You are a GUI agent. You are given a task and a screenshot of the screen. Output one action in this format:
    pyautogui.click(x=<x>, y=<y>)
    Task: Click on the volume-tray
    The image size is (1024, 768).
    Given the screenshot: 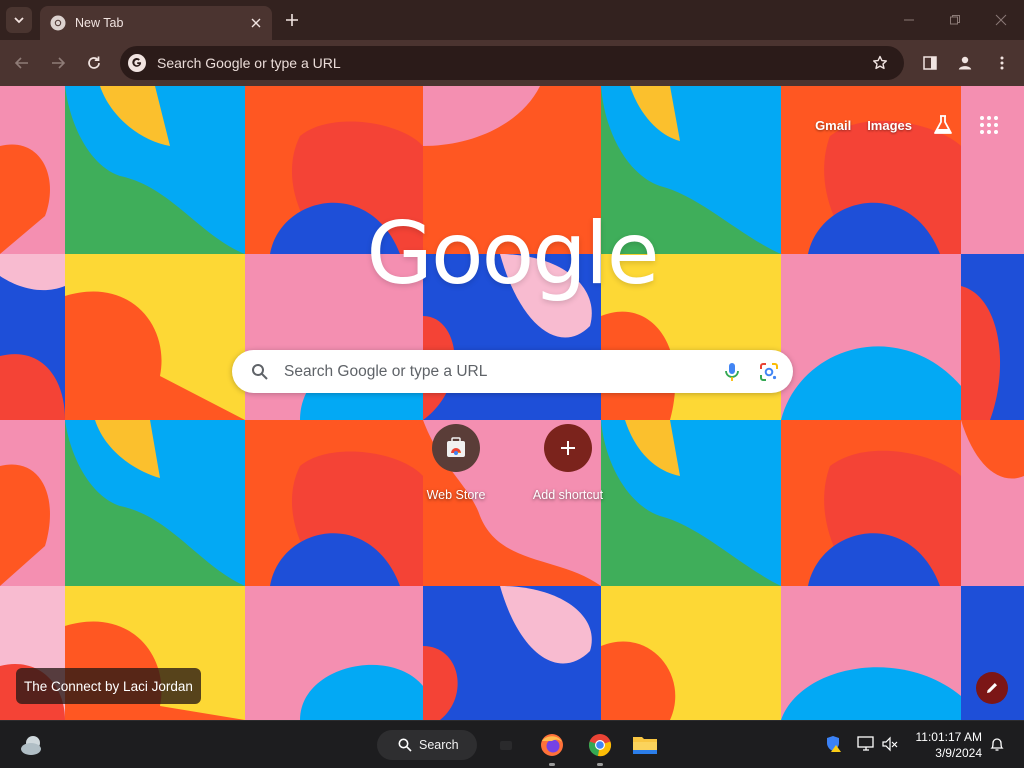 What is the action you would take?
    pyautogui.click(x=890, y=744)
    